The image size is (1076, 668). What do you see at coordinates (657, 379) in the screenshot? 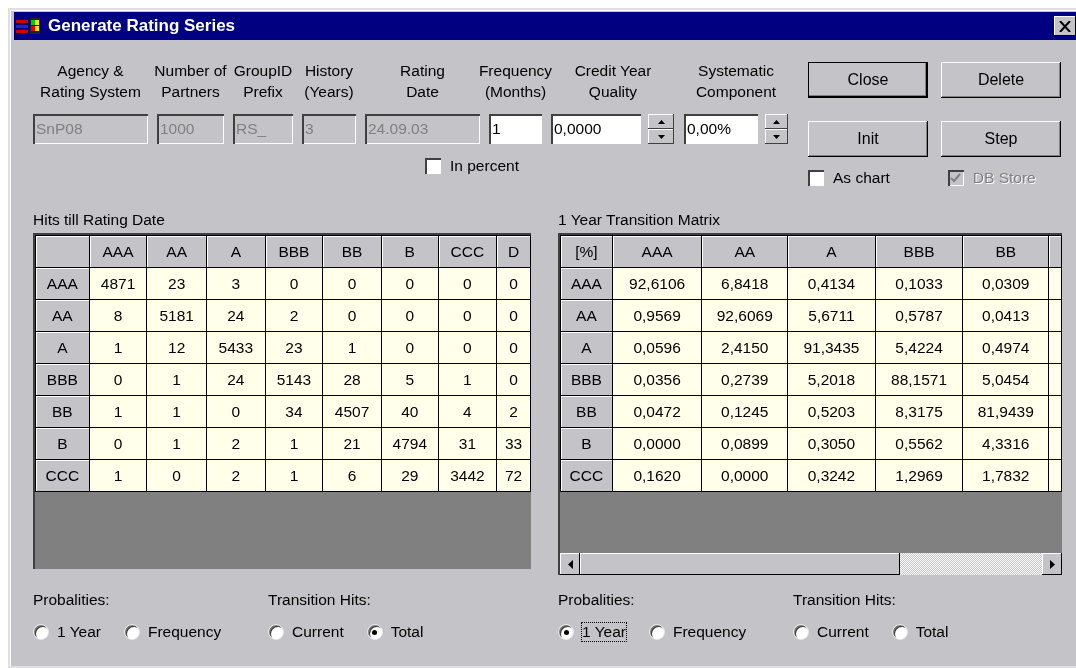
I see `table-cell: 0,0356` at bounding box center [657, 379].